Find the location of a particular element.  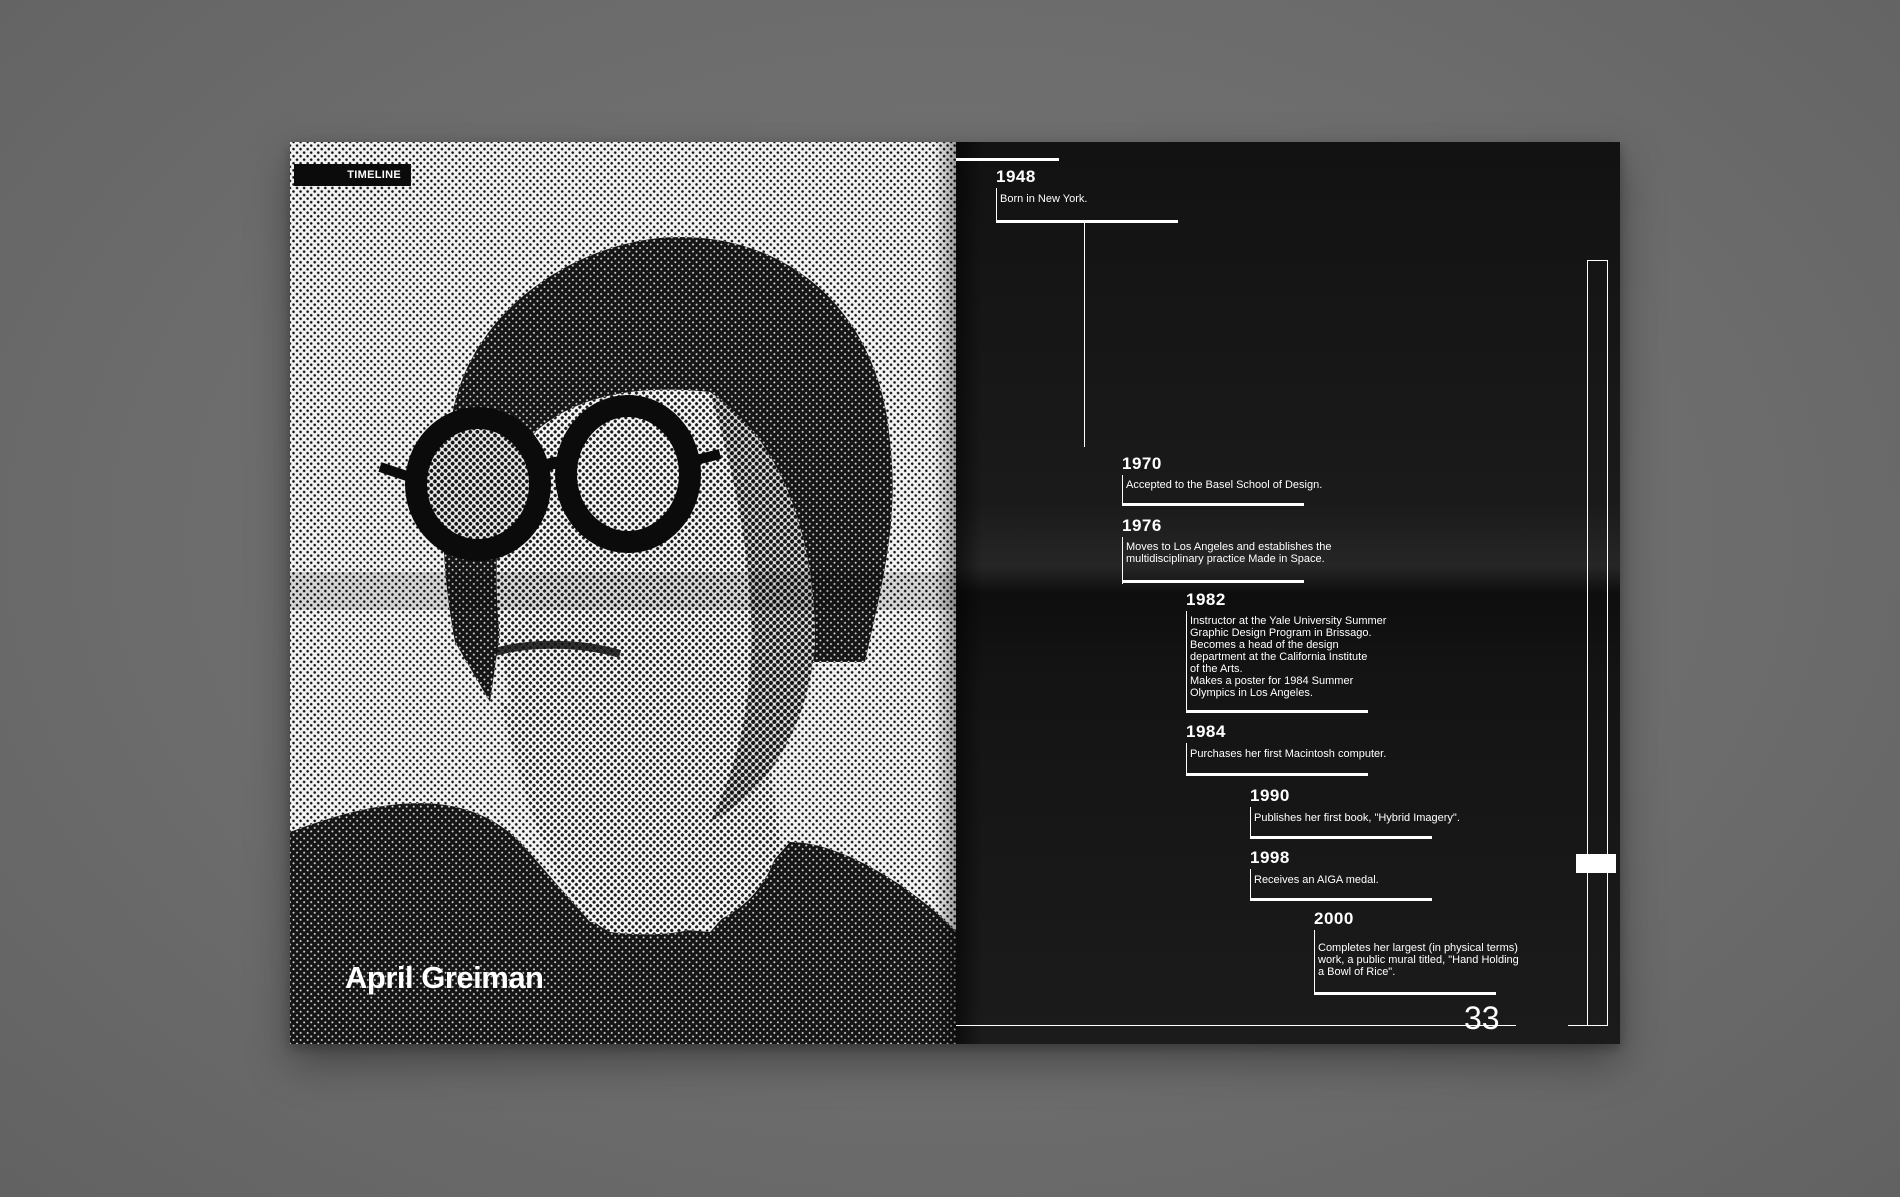

timeline-year: 1976 is located at coordinates (1142, 525).